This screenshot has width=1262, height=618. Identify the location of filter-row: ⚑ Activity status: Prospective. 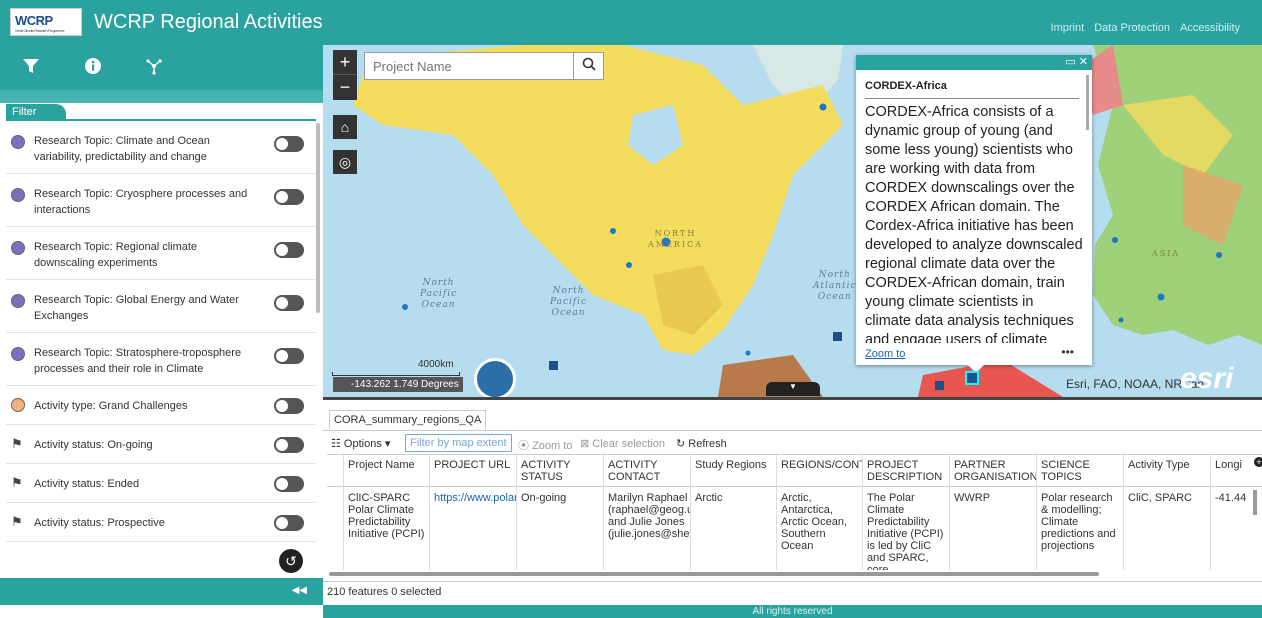
(161, 522).